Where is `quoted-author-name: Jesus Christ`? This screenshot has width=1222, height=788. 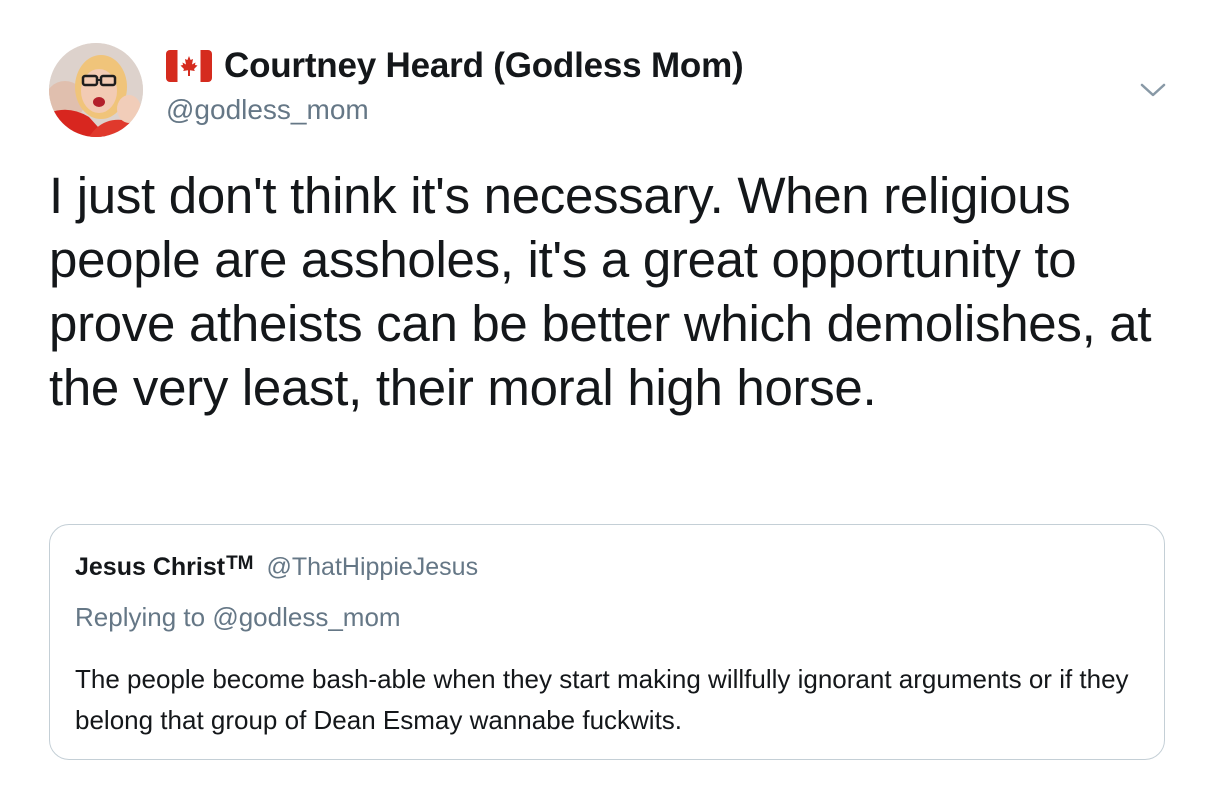 quoted-author-name: Jesus Christ is located at coordinates (150, 567).